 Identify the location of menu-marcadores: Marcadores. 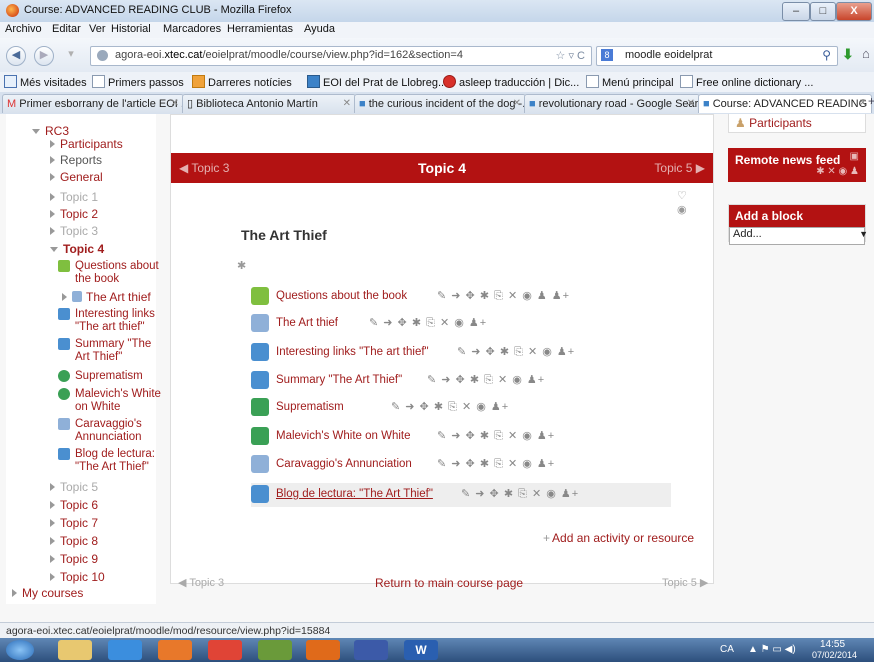
(192, 29).